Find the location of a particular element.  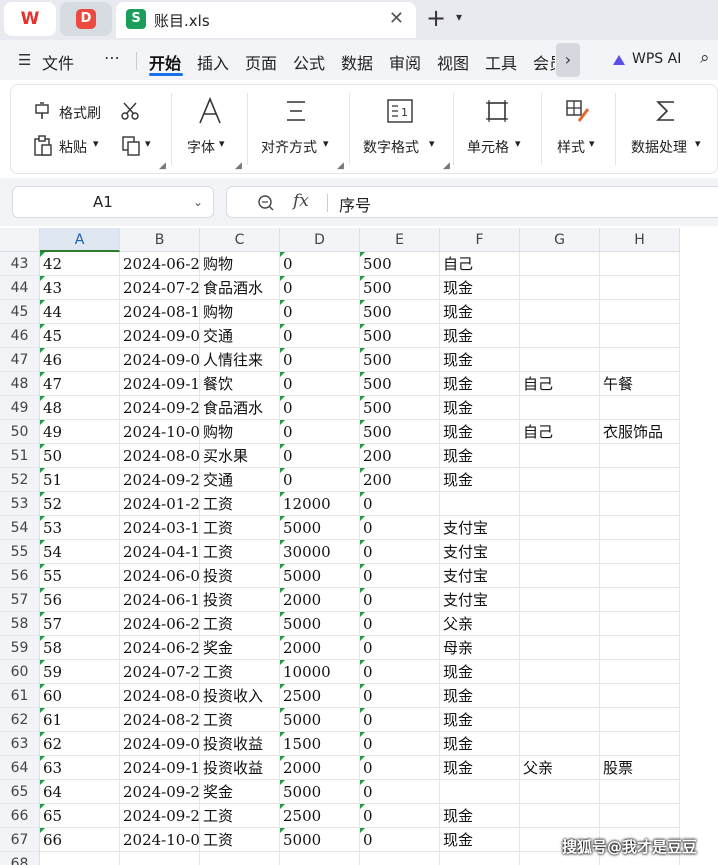

tab-tools: 工具 is located at coordinates (501, 62).